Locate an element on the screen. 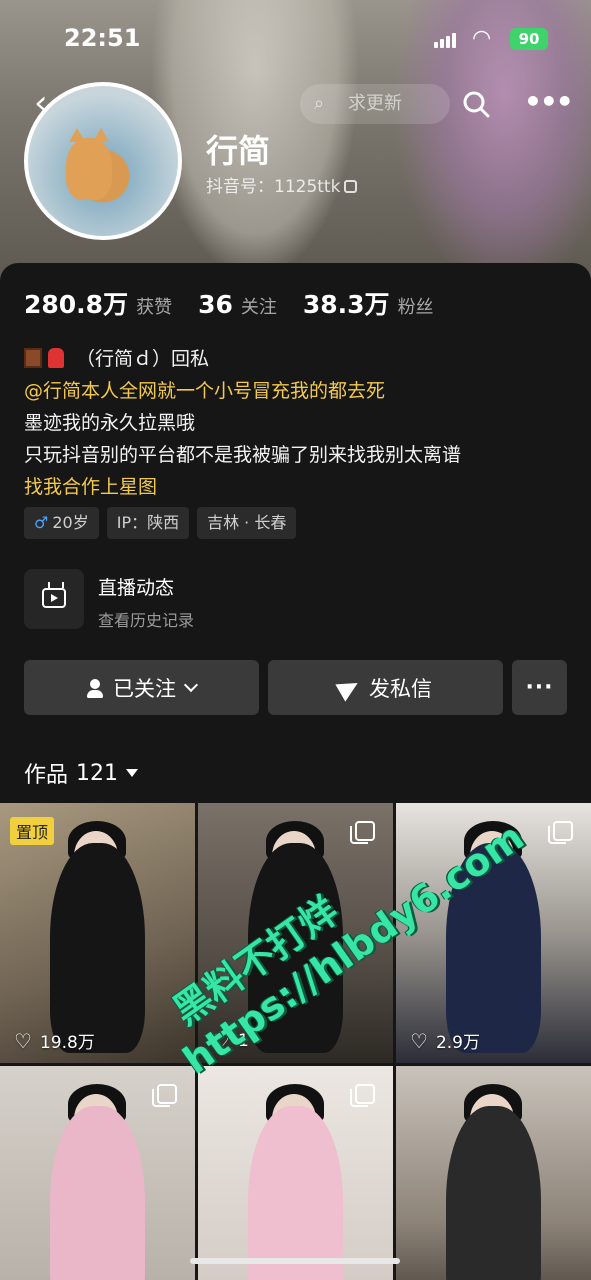  pinned-badge: 置顶 is located at coordinates (32, 831).